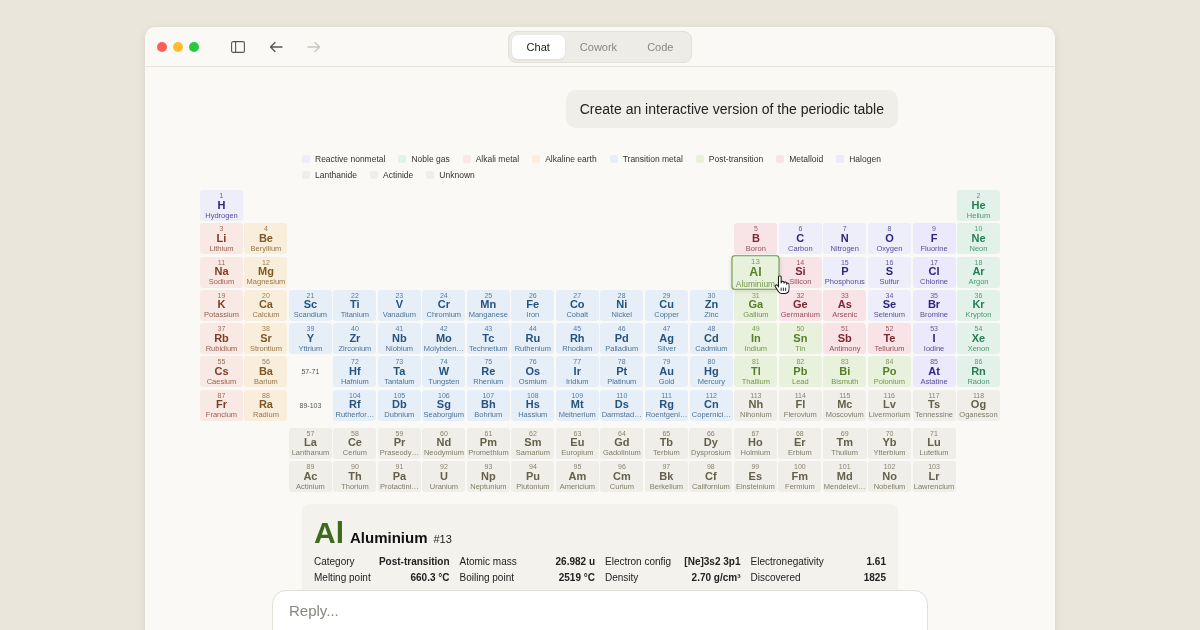 This screenshot has width=1200, height=630. Describe the element at coordinates (497, 159) in the screenshot. I see `legend-label: Alkali metal` at that location.